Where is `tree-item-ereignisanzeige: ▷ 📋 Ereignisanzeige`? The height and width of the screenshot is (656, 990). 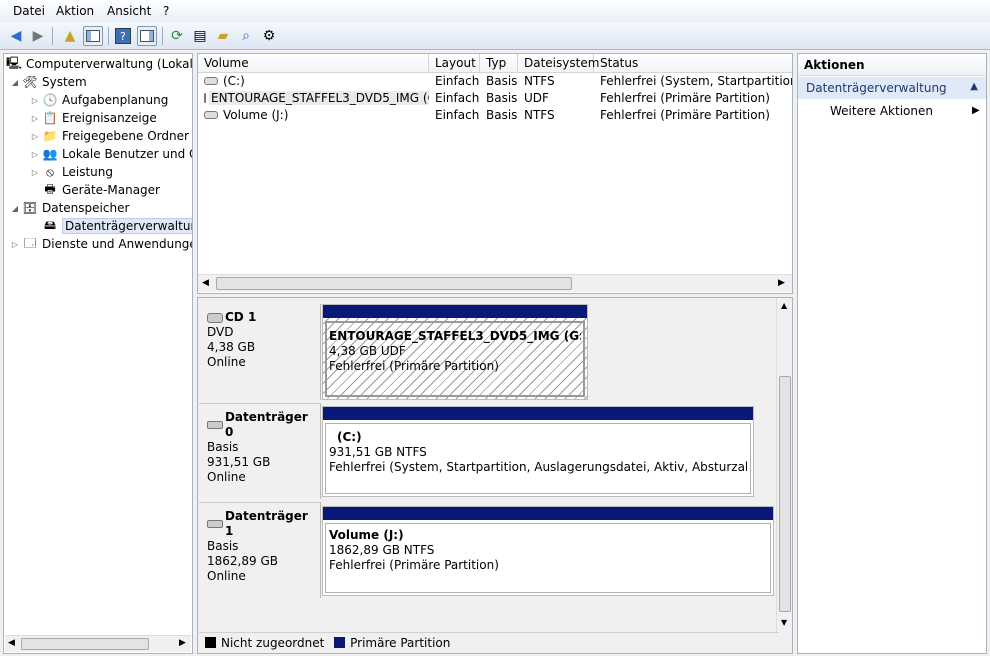
tree-item-ereignisanzeige: ▷ 📋 Ereignisanzeige is located at coordinates (93, 118).